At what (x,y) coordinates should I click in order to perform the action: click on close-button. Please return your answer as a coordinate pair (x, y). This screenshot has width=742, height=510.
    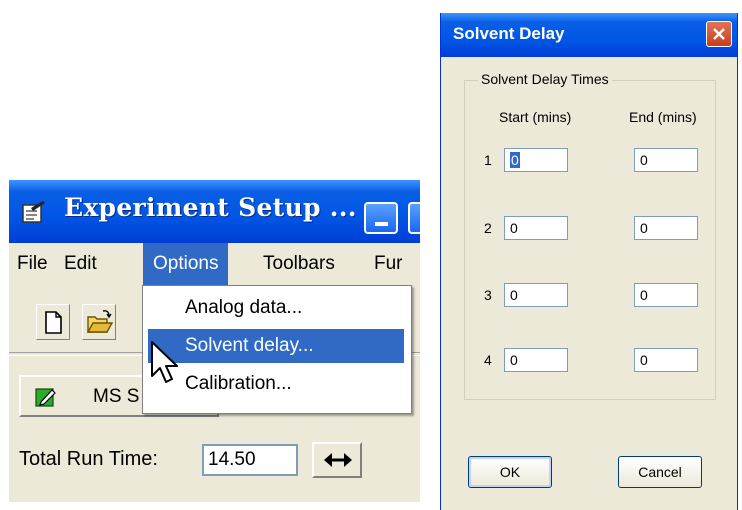
    Looking at the image, I should click on (719, 34).